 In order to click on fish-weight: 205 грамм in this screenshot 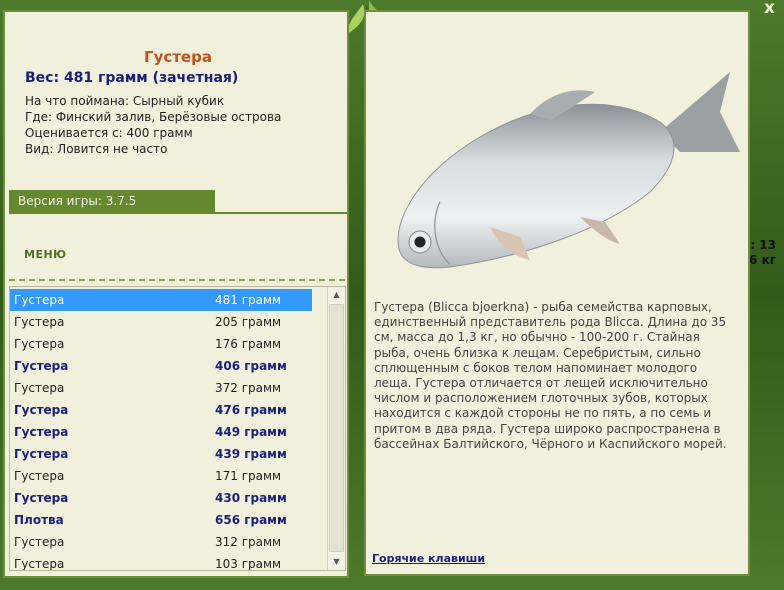, I will do `click(248, 322)`.